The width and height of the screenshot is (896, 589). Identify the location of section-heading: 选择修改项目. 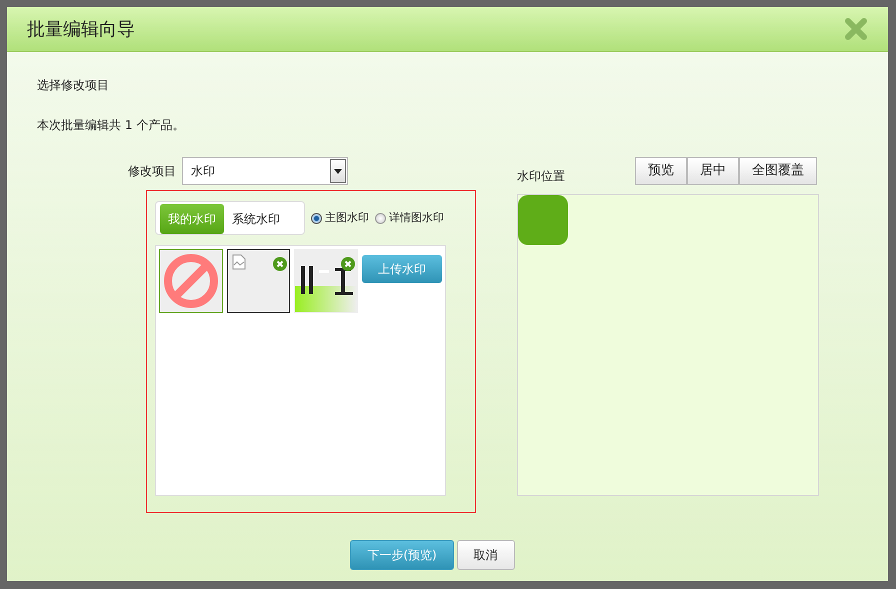
(73, 85).